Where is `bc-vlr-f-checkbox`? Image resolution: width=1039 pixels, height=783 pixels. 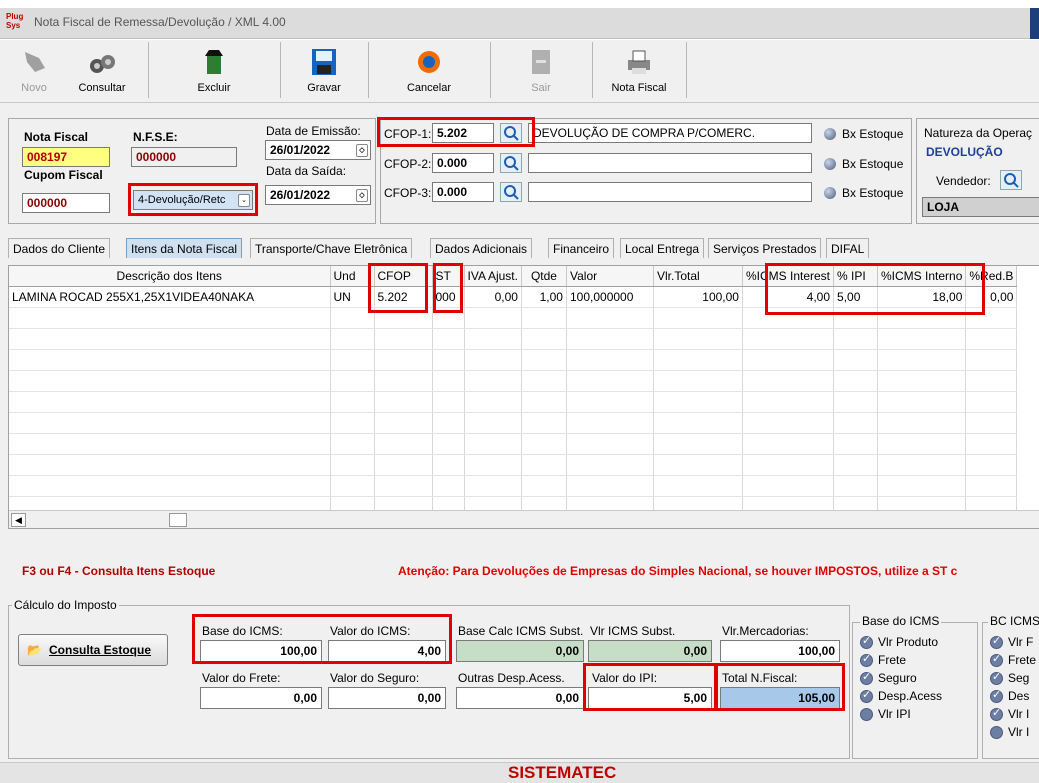
bc-vlr-f-checkbox is located at coordinates (996, 641).